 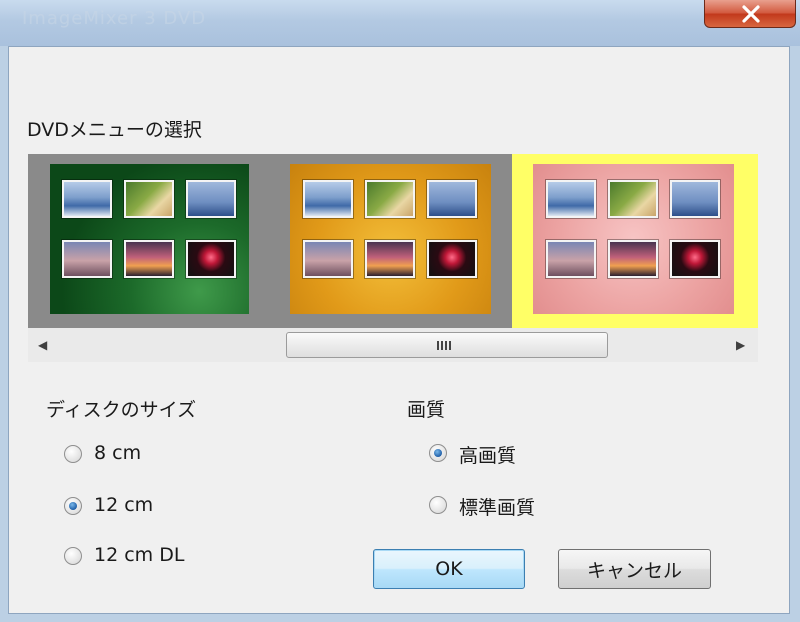 What do you see at coordinates (438, 505) in the screenshot?
I see `quality-standard-radio` at bounding box center [438, 505].